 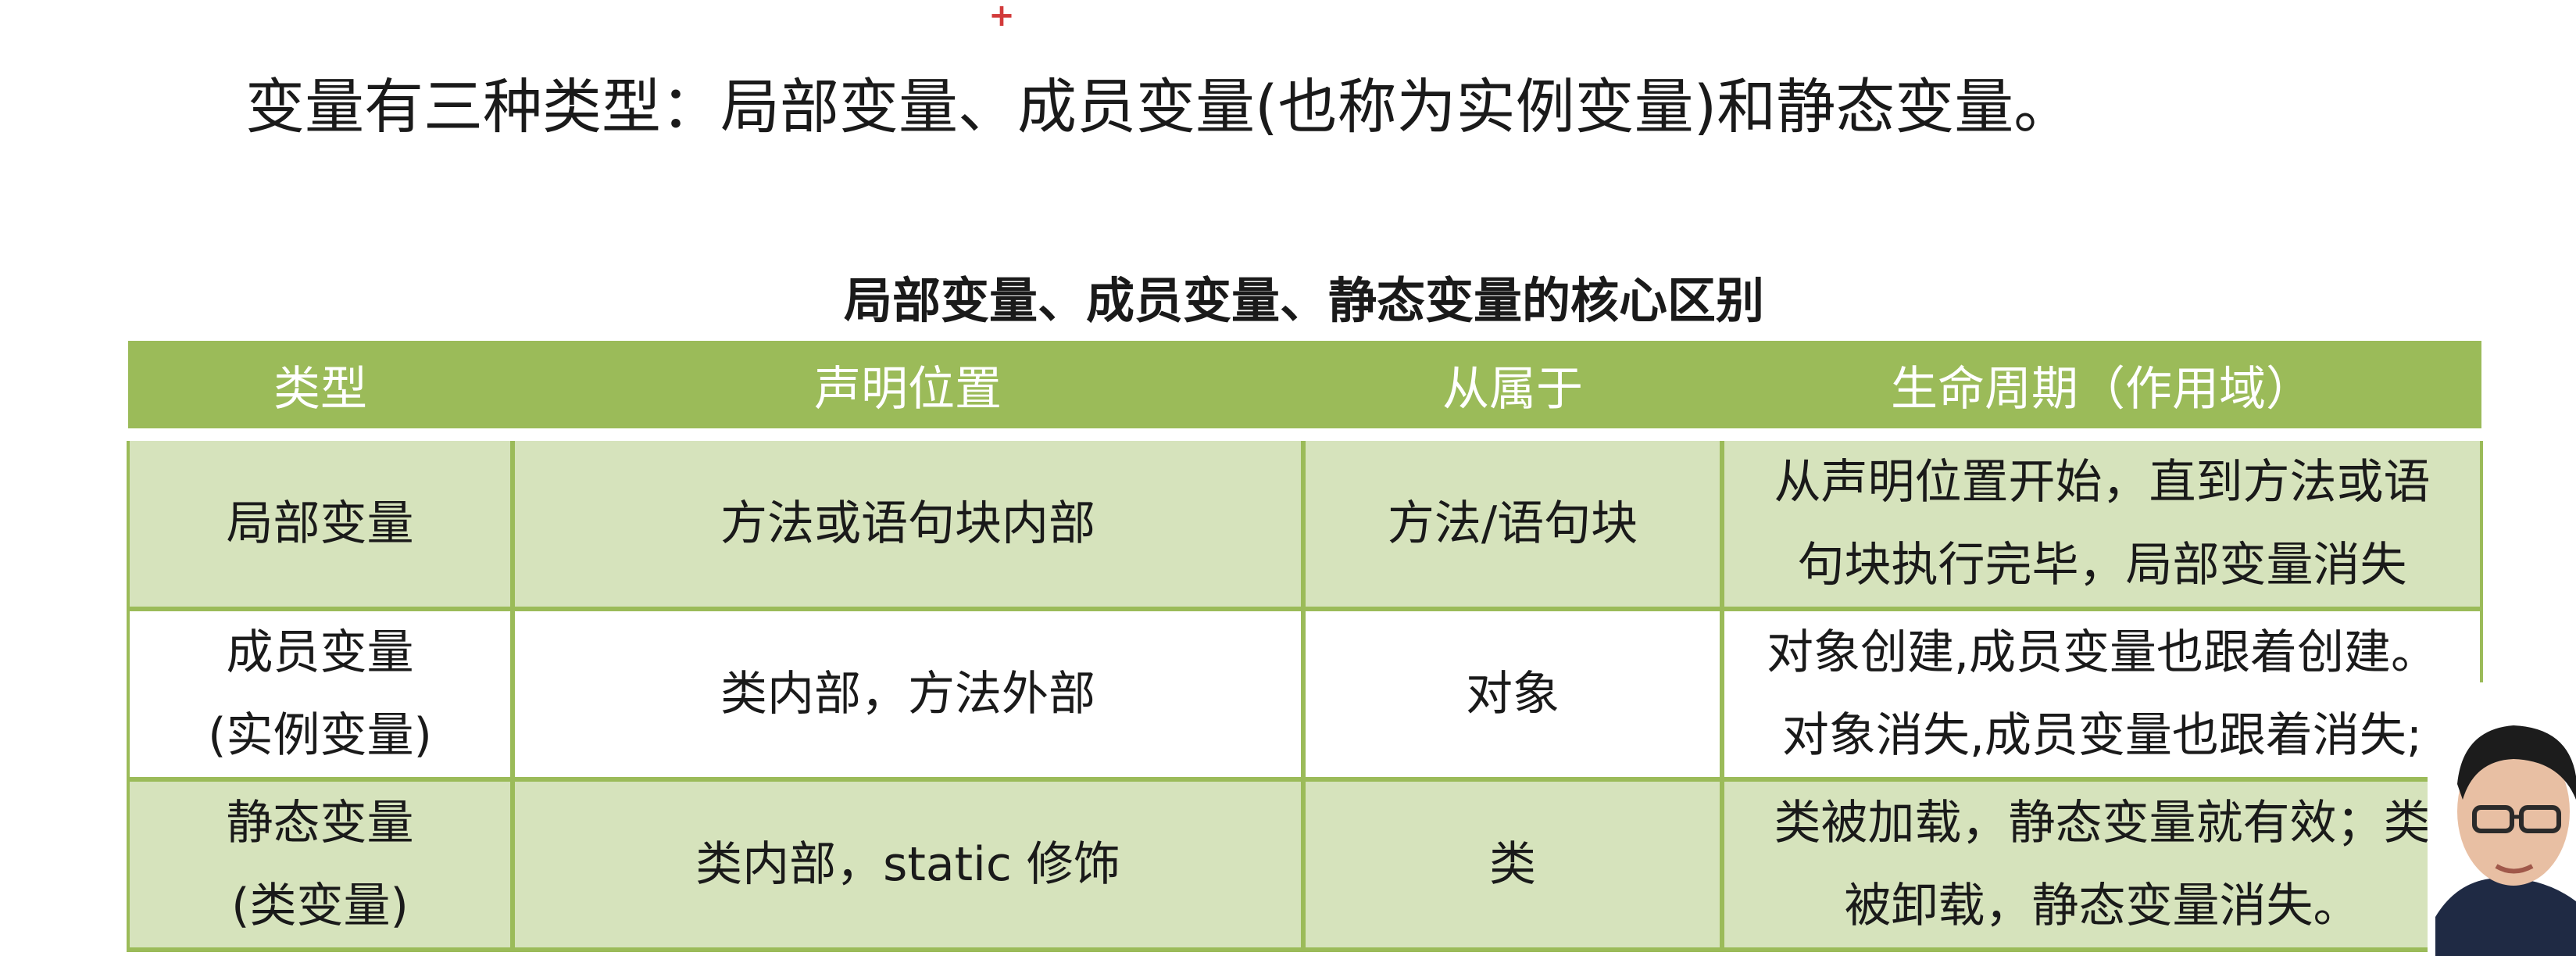 I want to click on cell-lifecycle: 类被加载，静态变量就有效；类 被卸载，静态变量消失。, so click(x=2101, y=865).